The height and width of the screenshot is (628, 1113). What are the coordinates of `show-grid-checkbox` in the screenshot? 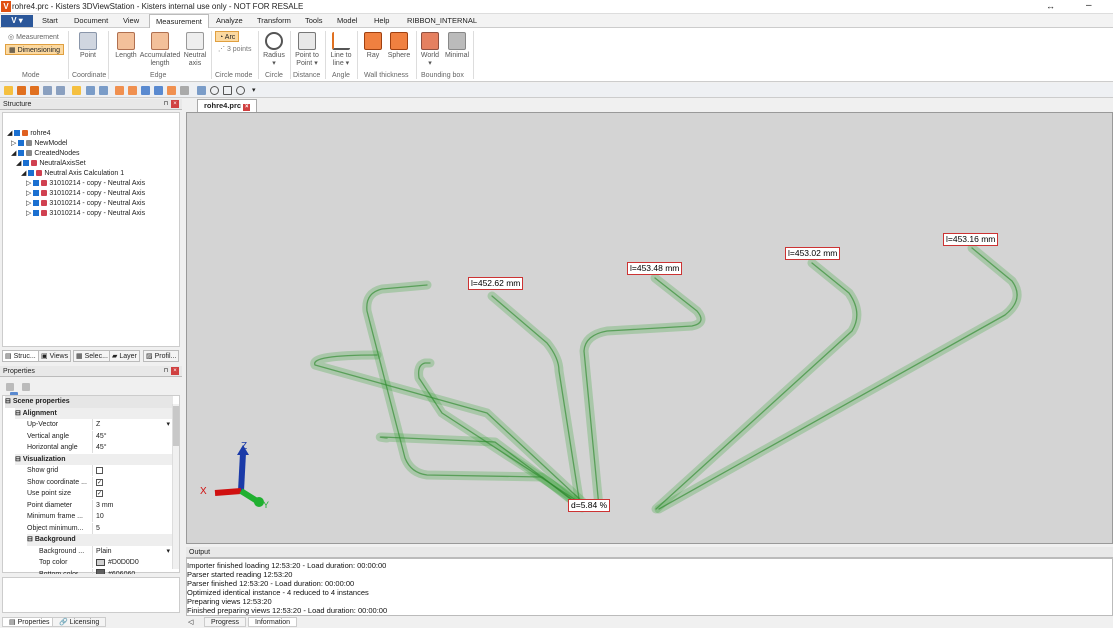 It's located at (132, 470).